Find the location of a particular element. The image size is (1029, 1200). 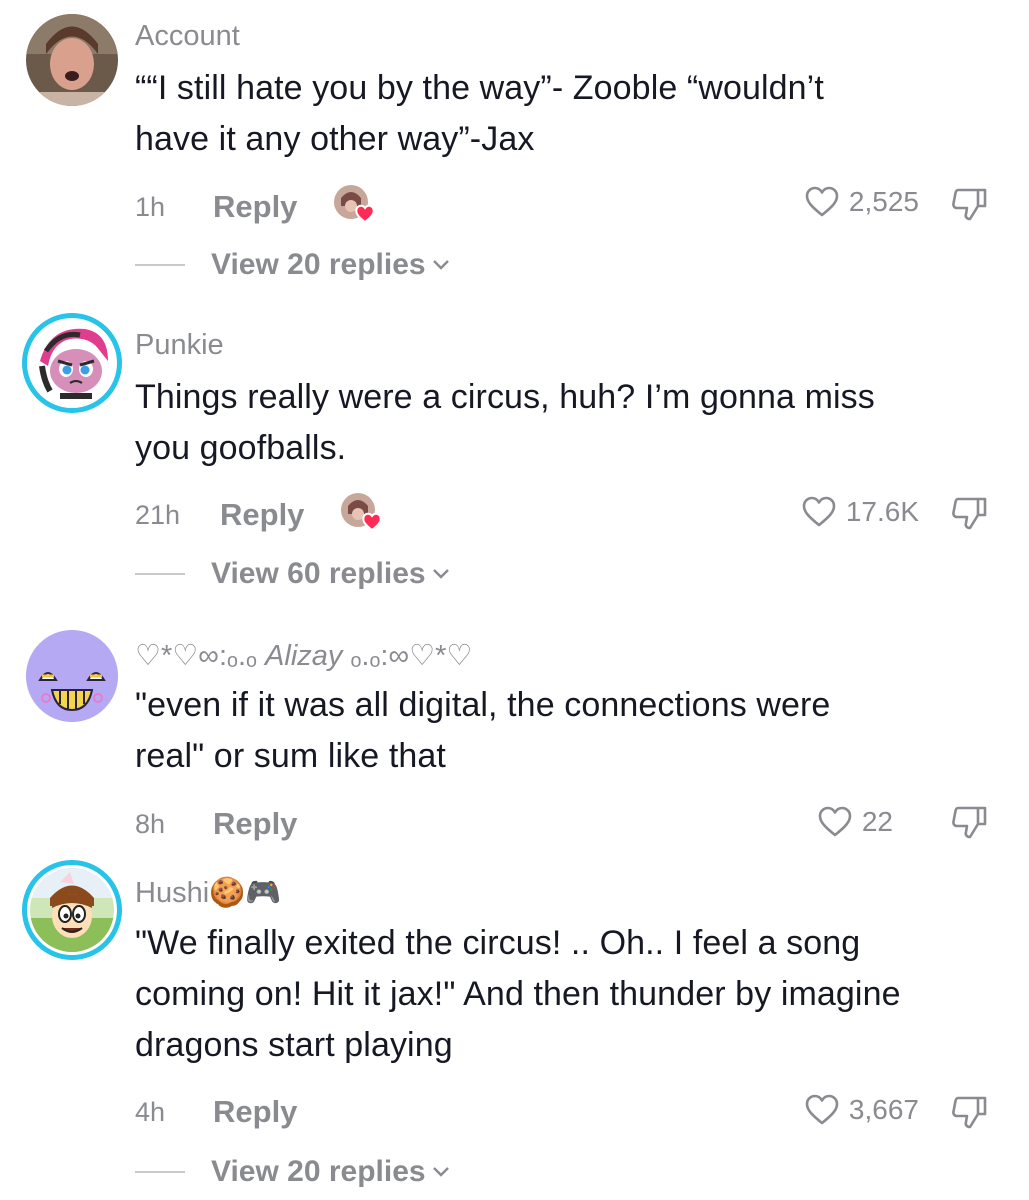

like-count: 22 is located at coordinates (877, 821).